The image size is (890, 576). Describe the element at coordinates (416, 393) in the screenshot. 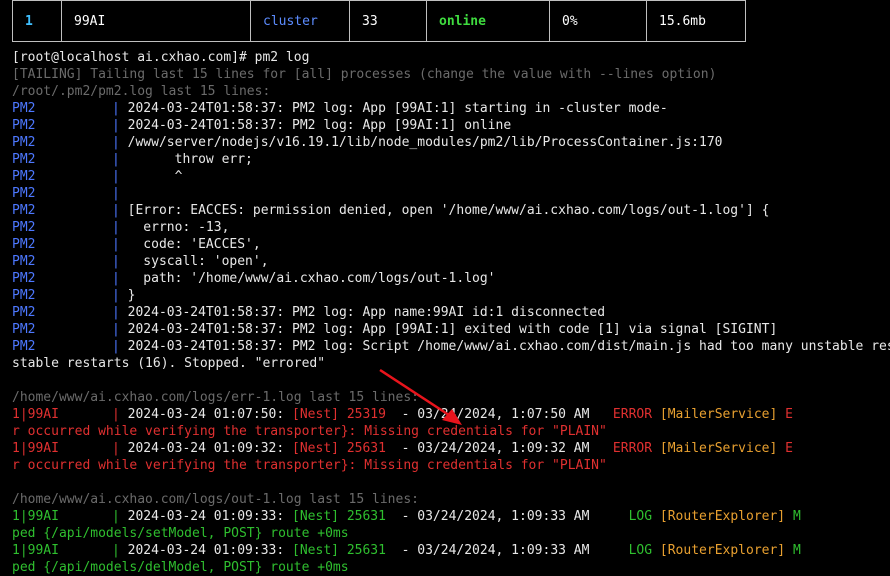

I see `arrow-shaft` at that location.